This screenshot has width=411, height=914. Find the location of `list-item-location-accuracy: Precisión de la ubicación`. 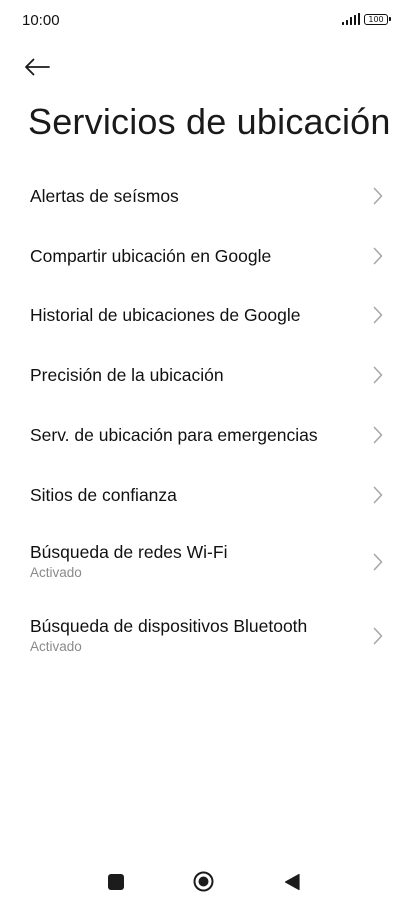

list-item-location-accuracy: Precisión de la ubicación is located at coordinates (205, 375).